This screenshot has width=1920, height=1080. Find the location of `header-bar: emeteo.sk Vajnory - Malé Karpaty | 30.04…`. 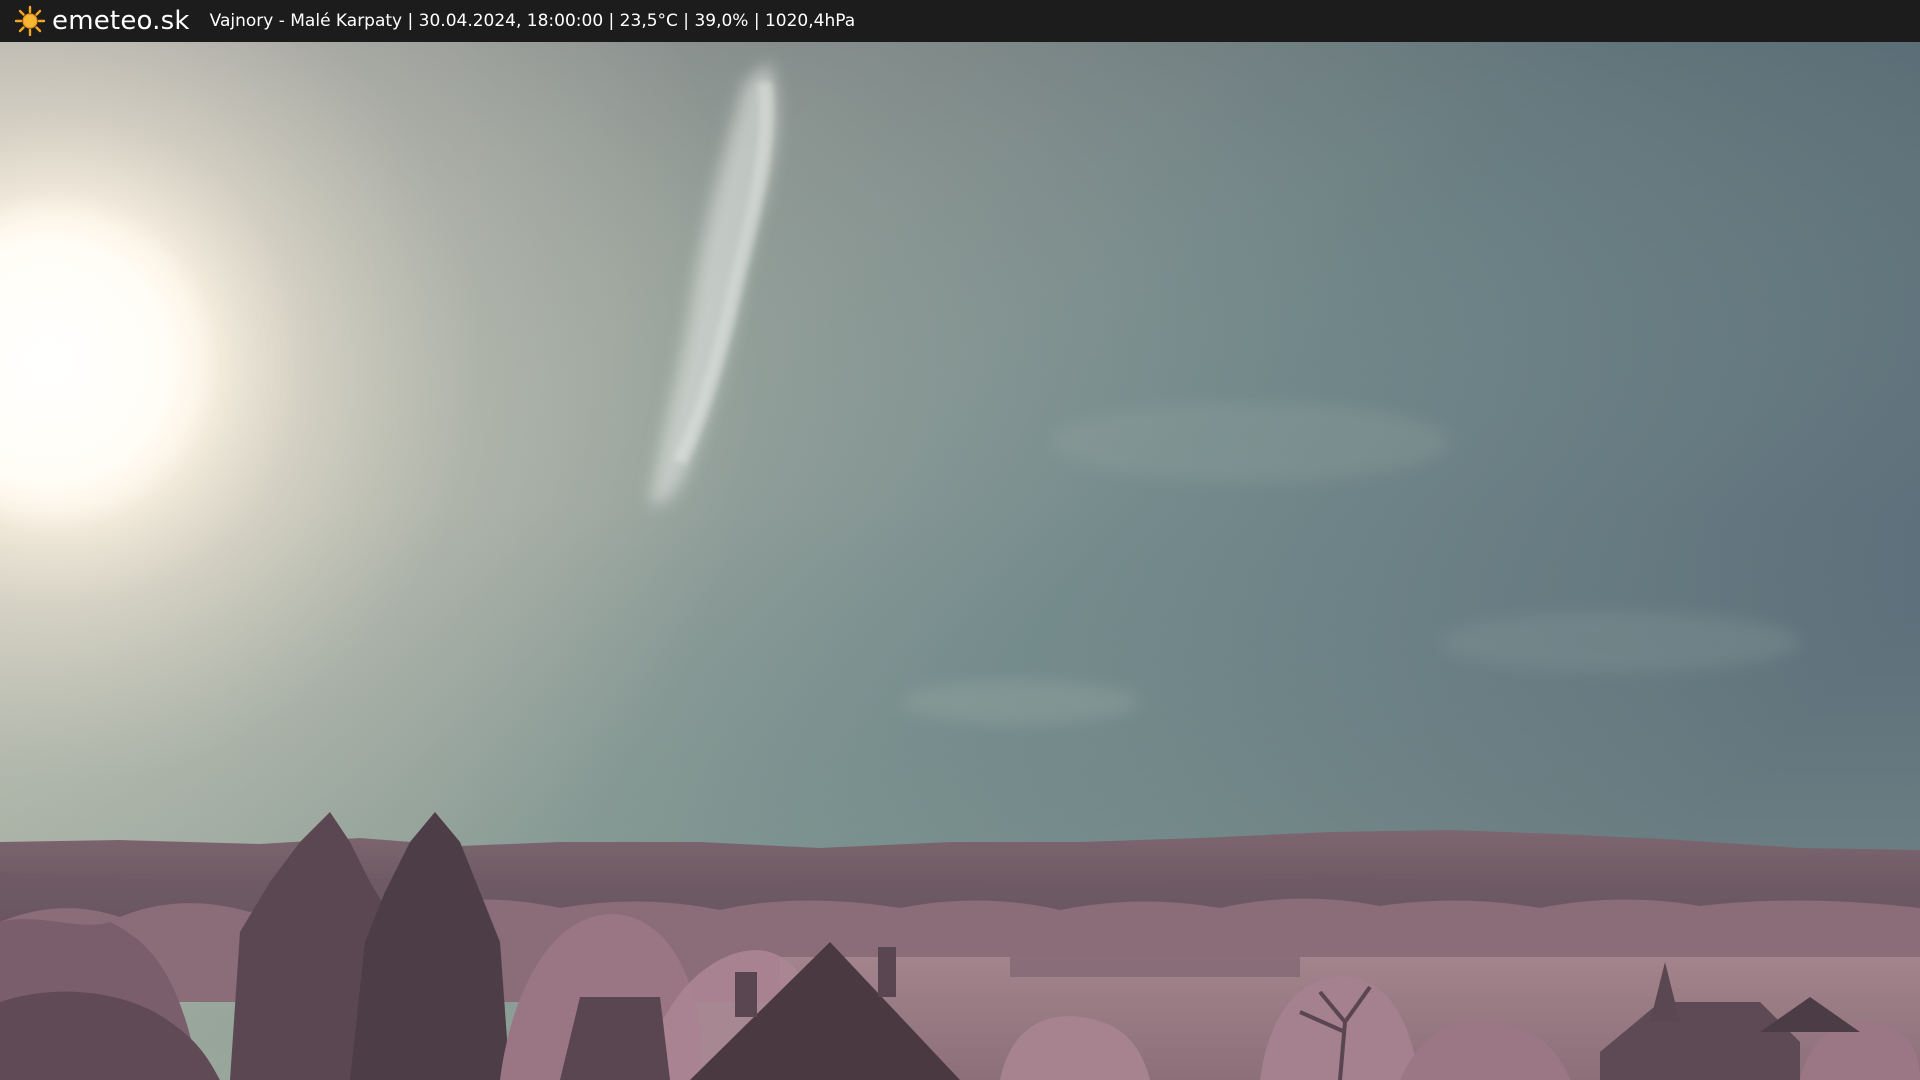

header-bar: emeteo.sk Vajnory - Malé Karpaty | 30.04… is located at coordinates (960, 21).